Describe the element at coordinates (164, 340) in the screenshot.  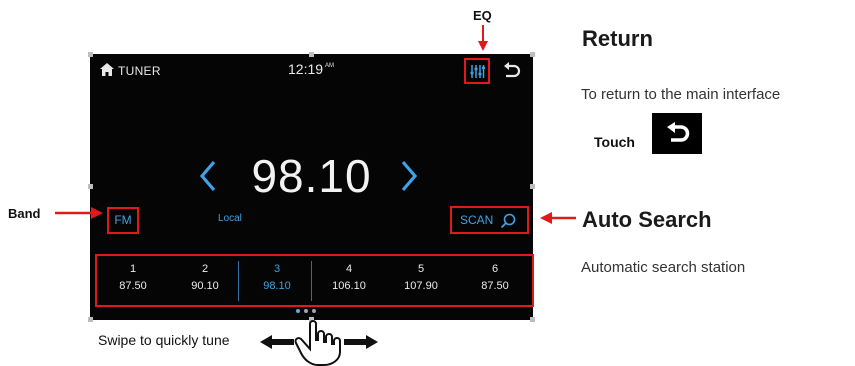
I see `swipe-callout-label: Swipe to quickly tune` at that location.